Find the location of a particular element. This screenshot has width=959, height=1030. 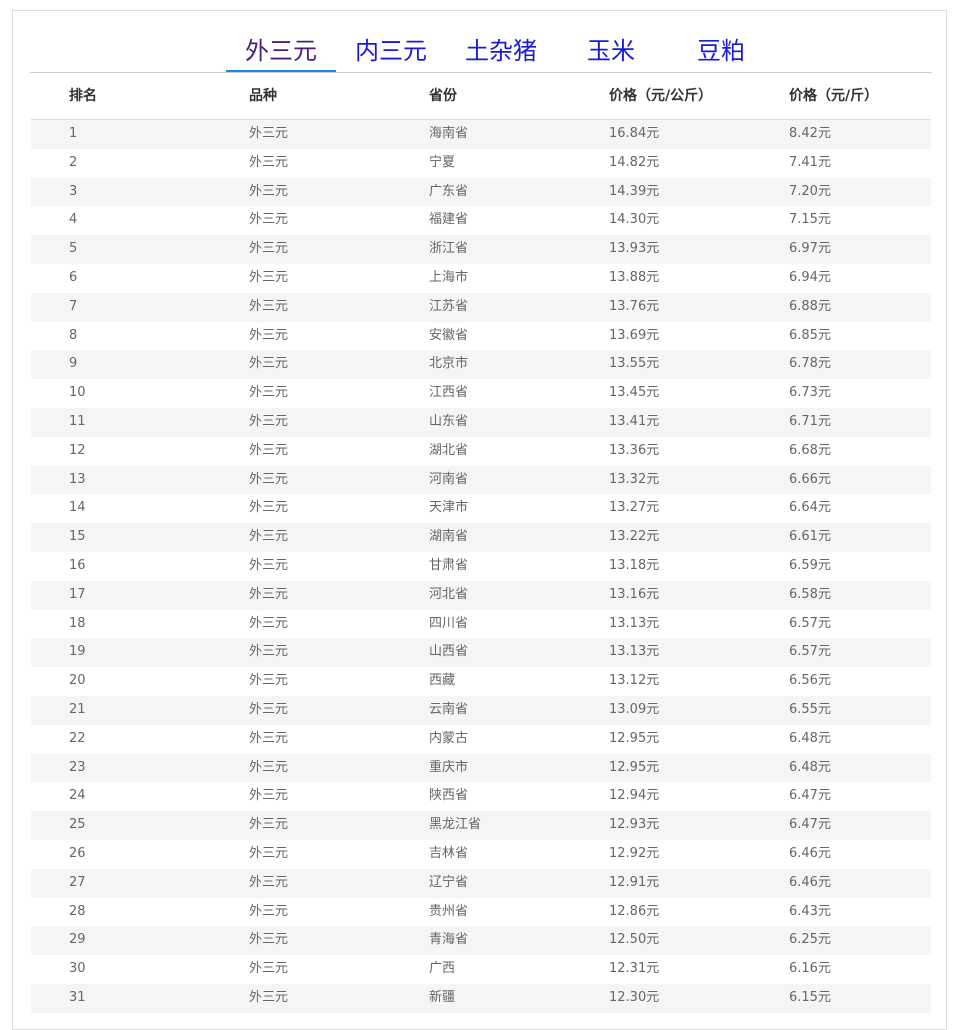

cell-price-jin: 6.58元 is located at coordinates (810, 594).